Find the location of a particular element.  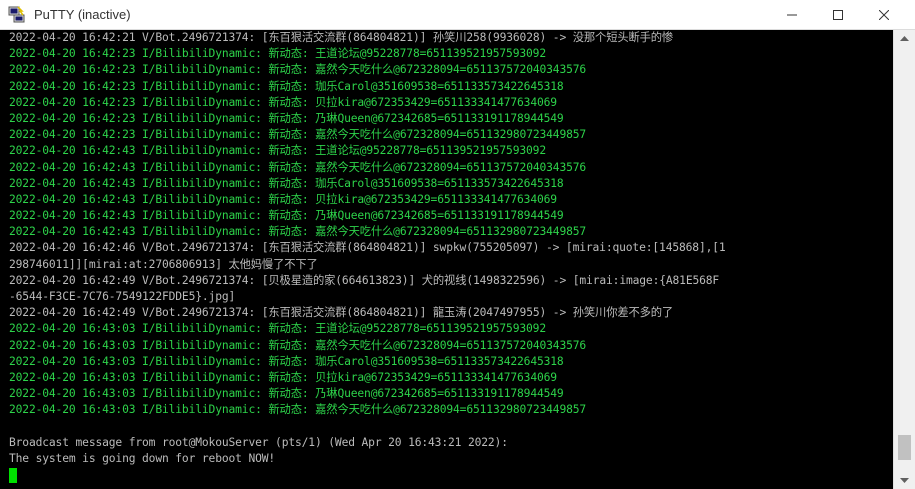

maximize-icon is located at coordinates (838, 15).